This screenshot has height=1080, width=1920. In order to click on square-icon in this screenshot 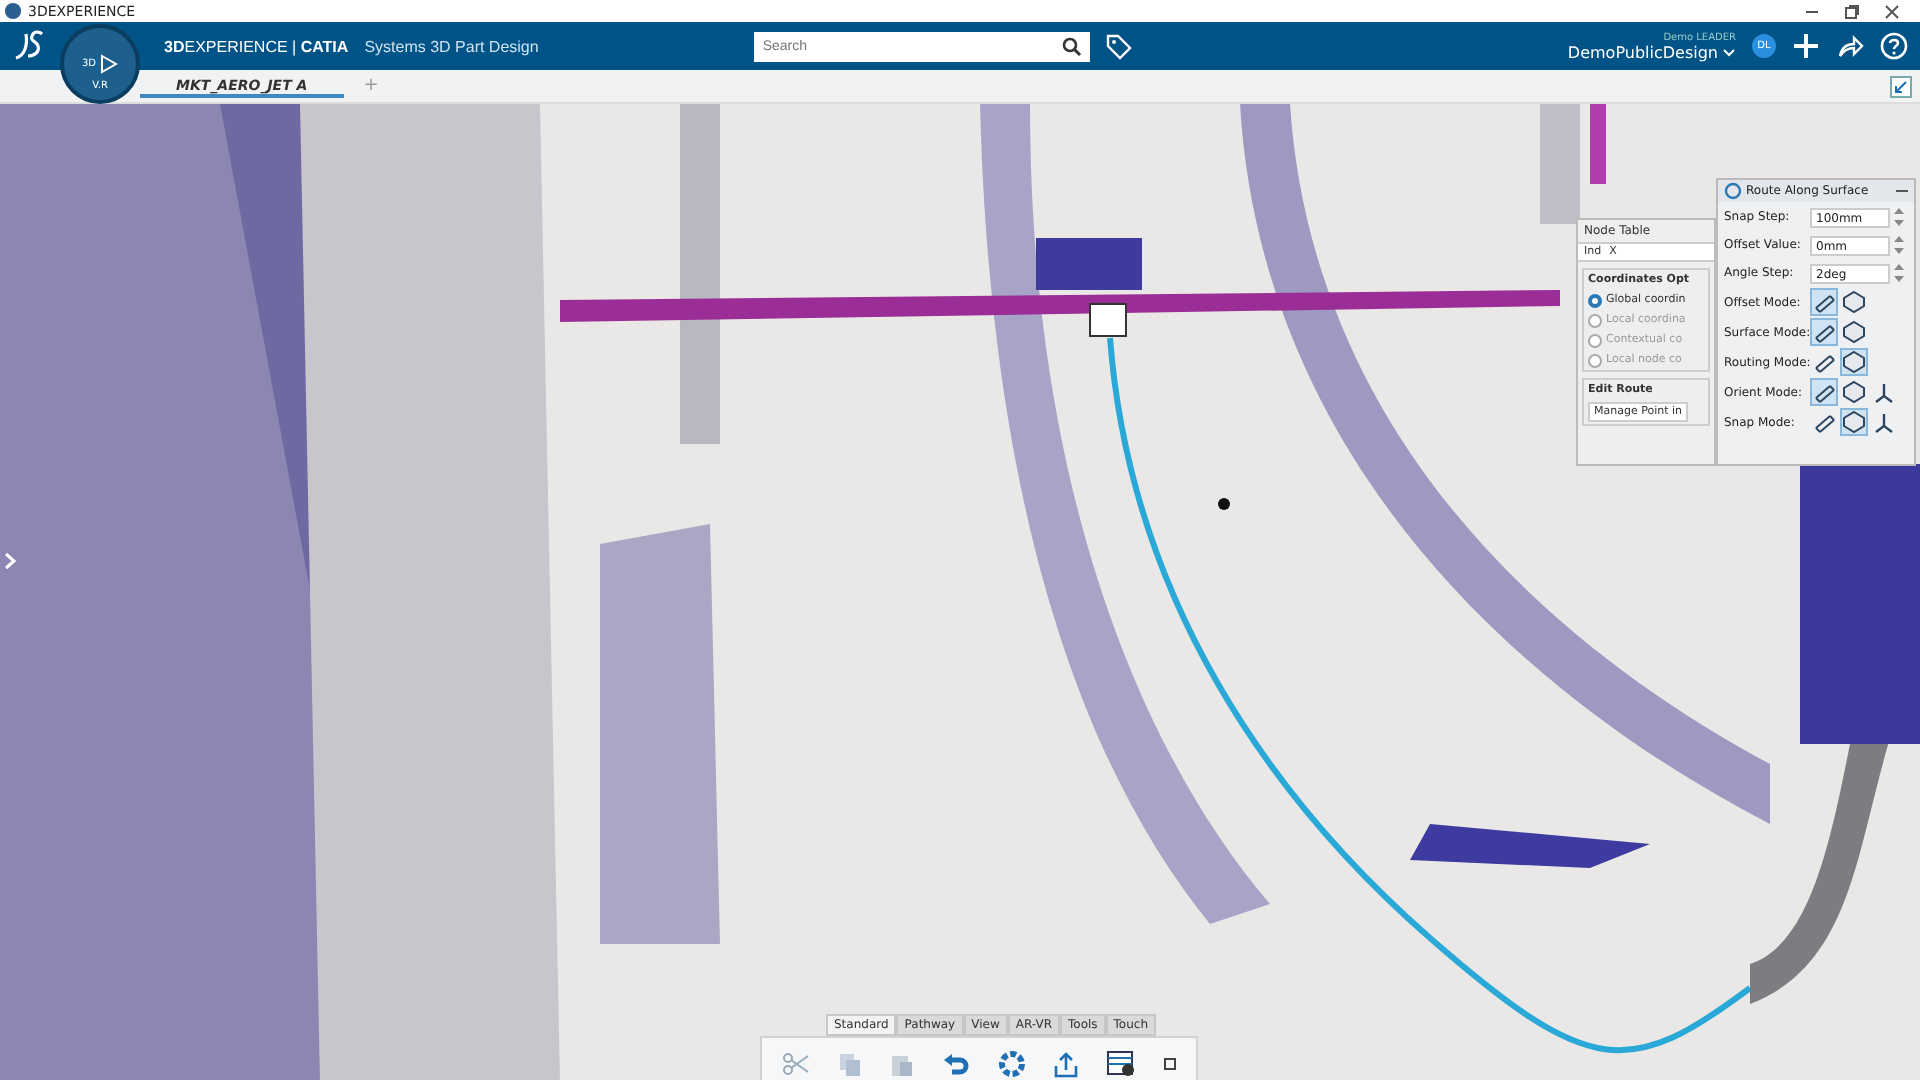, I will do `click(1170, 1064)`.